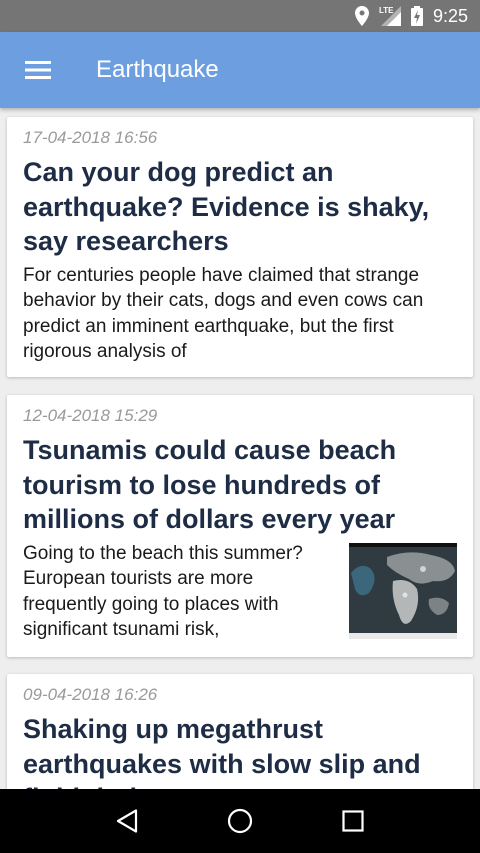  I want to click on back-button, so click(127, 821).